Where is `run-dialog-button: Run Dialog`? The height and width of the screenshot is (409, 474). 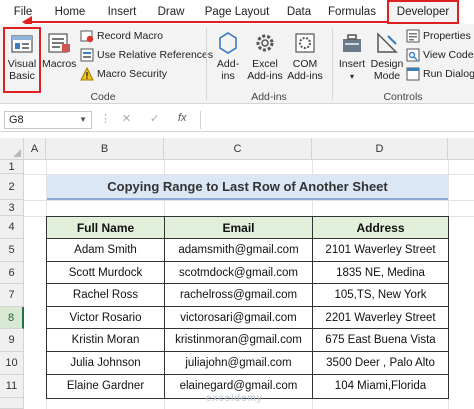
run-dialog-button: Run Dialog is located at coordinates (440, 74).